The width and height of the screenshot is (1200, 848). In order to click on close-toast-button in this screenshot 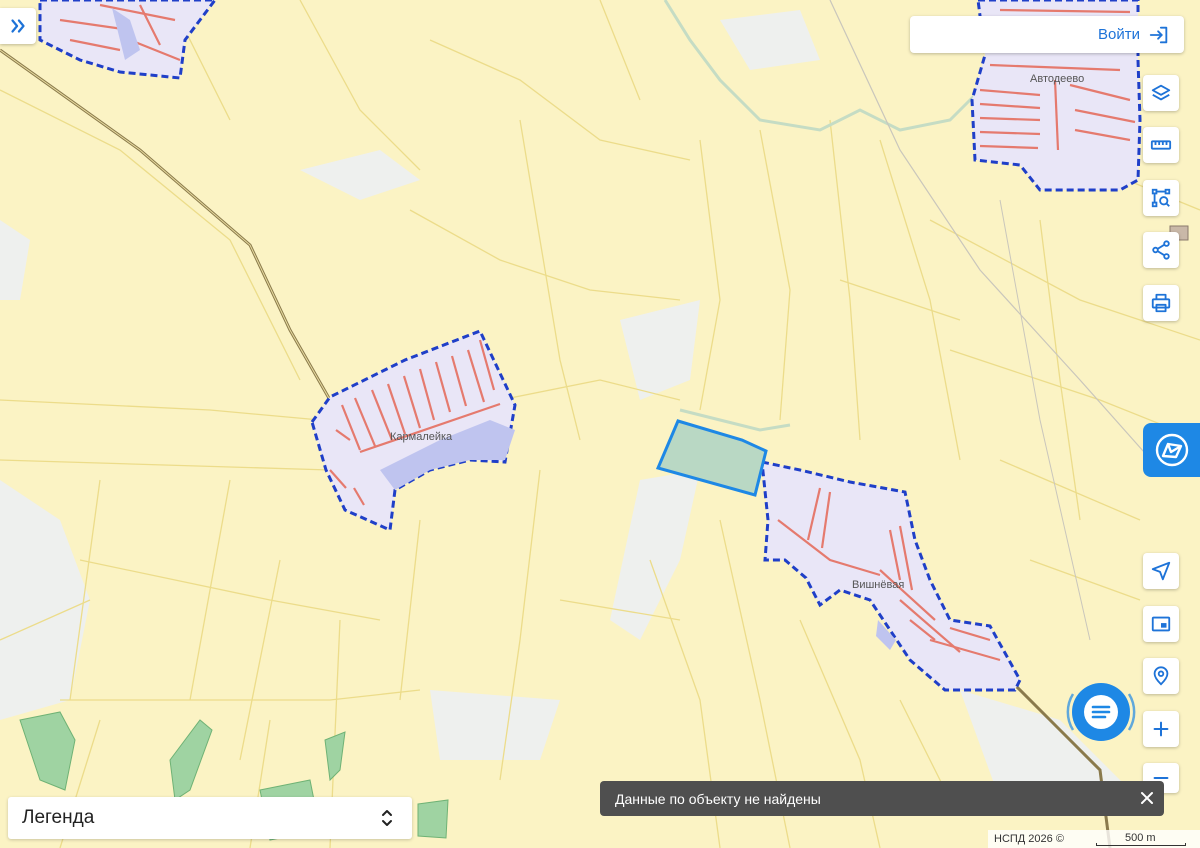, I will do `click(1147, 799)`.